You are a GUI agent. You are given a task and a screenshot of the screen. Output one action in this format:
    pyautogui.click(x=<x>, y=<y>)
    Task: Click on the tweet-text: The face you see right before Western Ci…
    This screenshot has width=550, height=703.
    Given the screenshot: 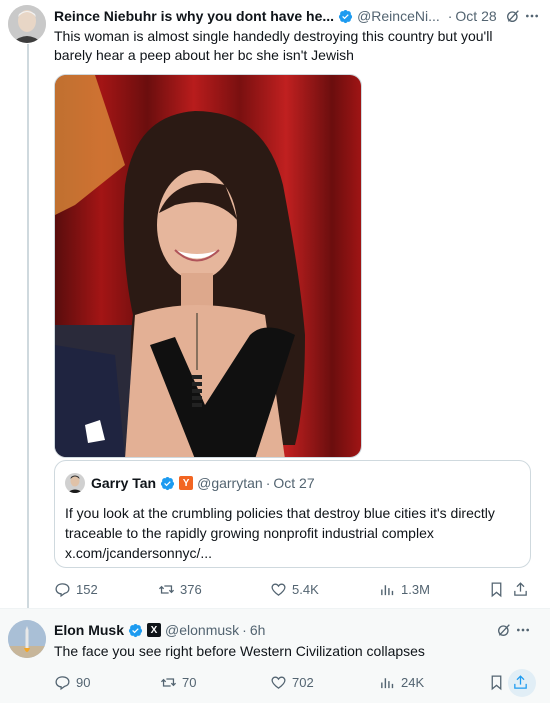 What is the action you would take?
    pyautogui.click(x=239, y=651)
    